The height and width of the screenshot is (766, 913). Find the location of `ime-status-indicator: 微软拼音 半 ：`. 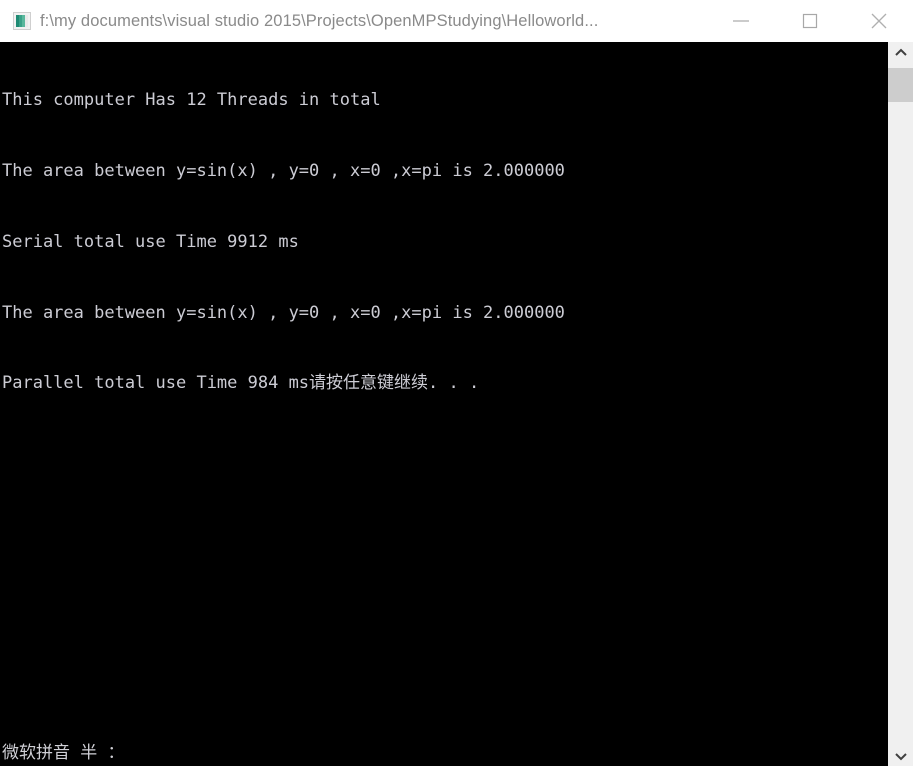

ime-status-indicator: 微软拼音 半 ： is located at coordinates (63, 753).